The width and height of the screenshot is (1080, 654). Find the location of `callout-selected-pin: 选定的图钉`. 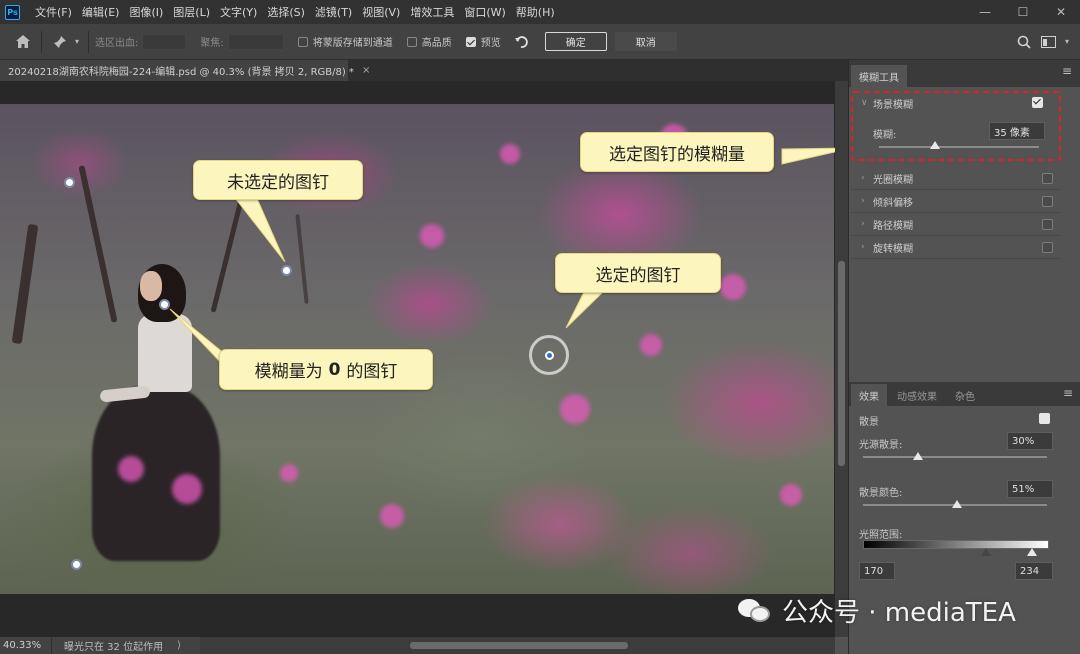

callout-selected-pin: 选定的图钉 is located at coordinates (638, 273).